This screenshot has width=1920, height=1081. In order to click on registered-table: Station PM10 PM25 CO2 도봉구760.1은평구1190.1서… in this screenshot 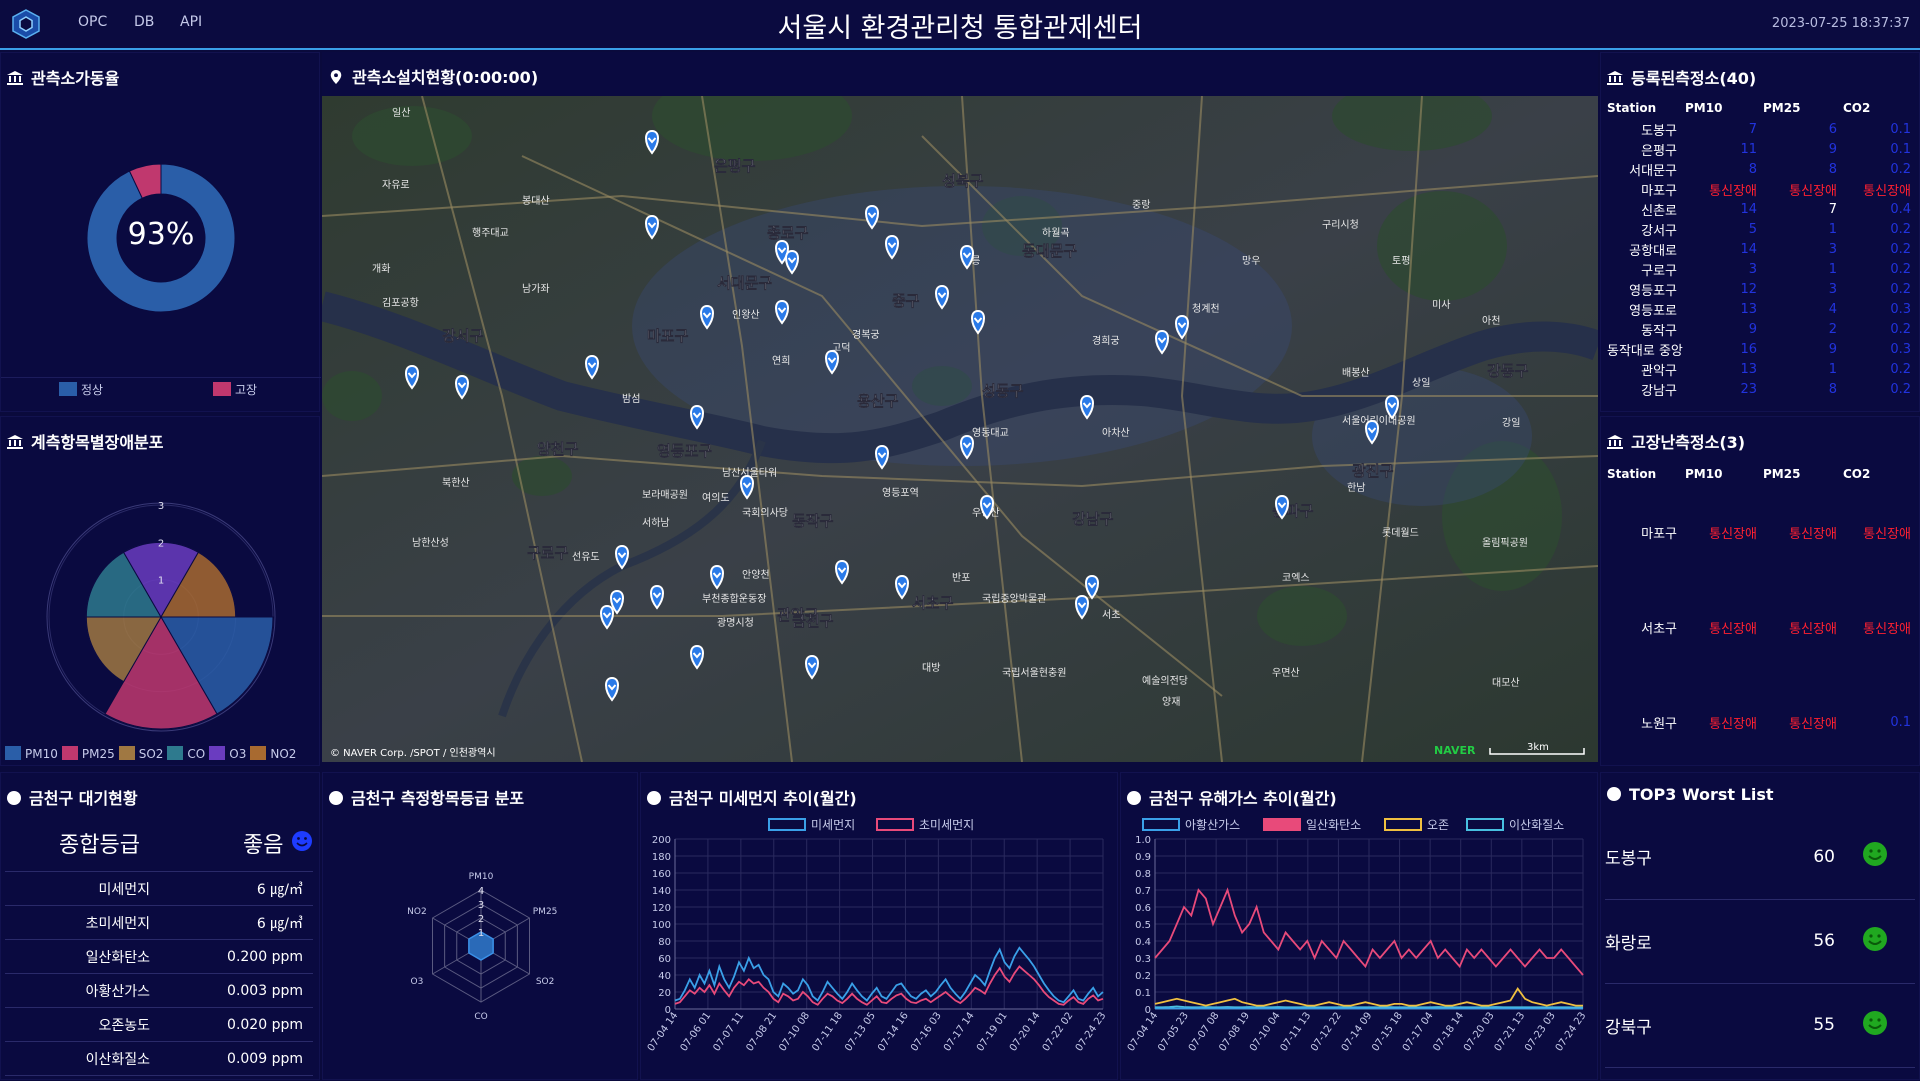, I will do `click(1762, 248)`.